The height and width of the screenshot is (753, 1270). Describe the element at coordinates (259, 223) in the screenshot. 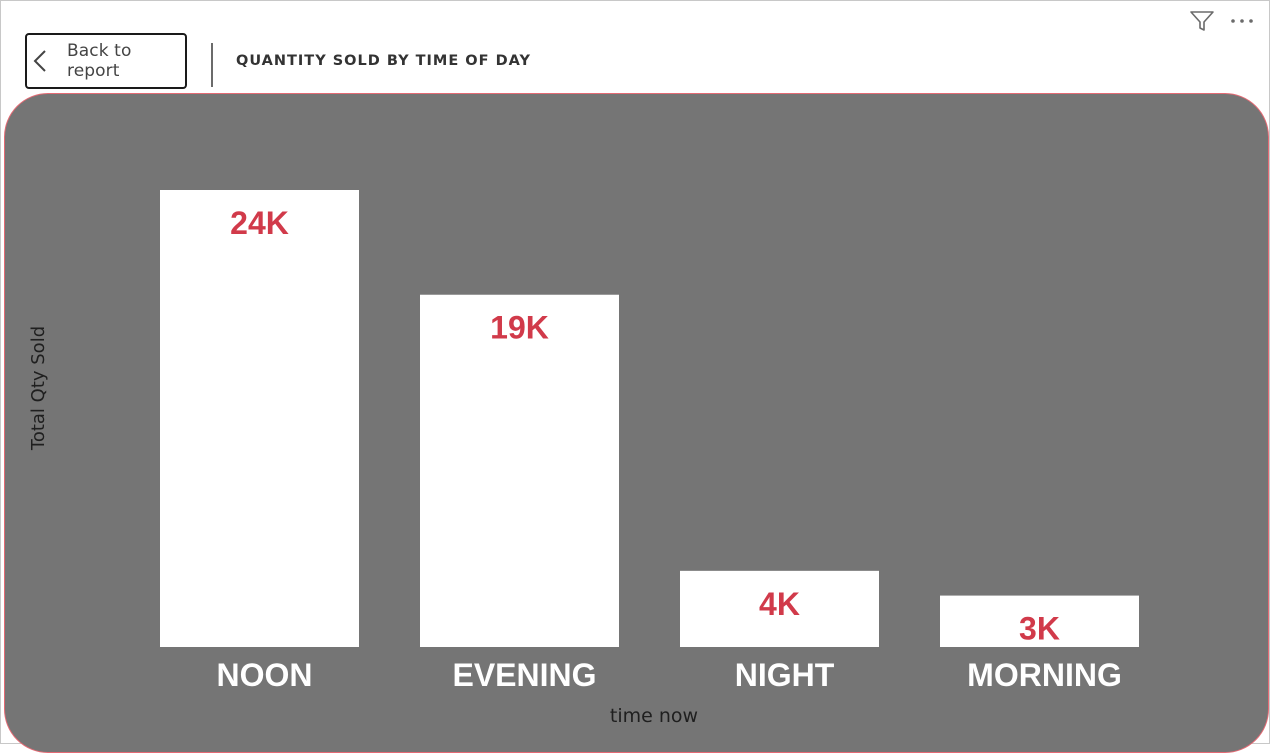

I see `data-label-noon: 24K` at that location.